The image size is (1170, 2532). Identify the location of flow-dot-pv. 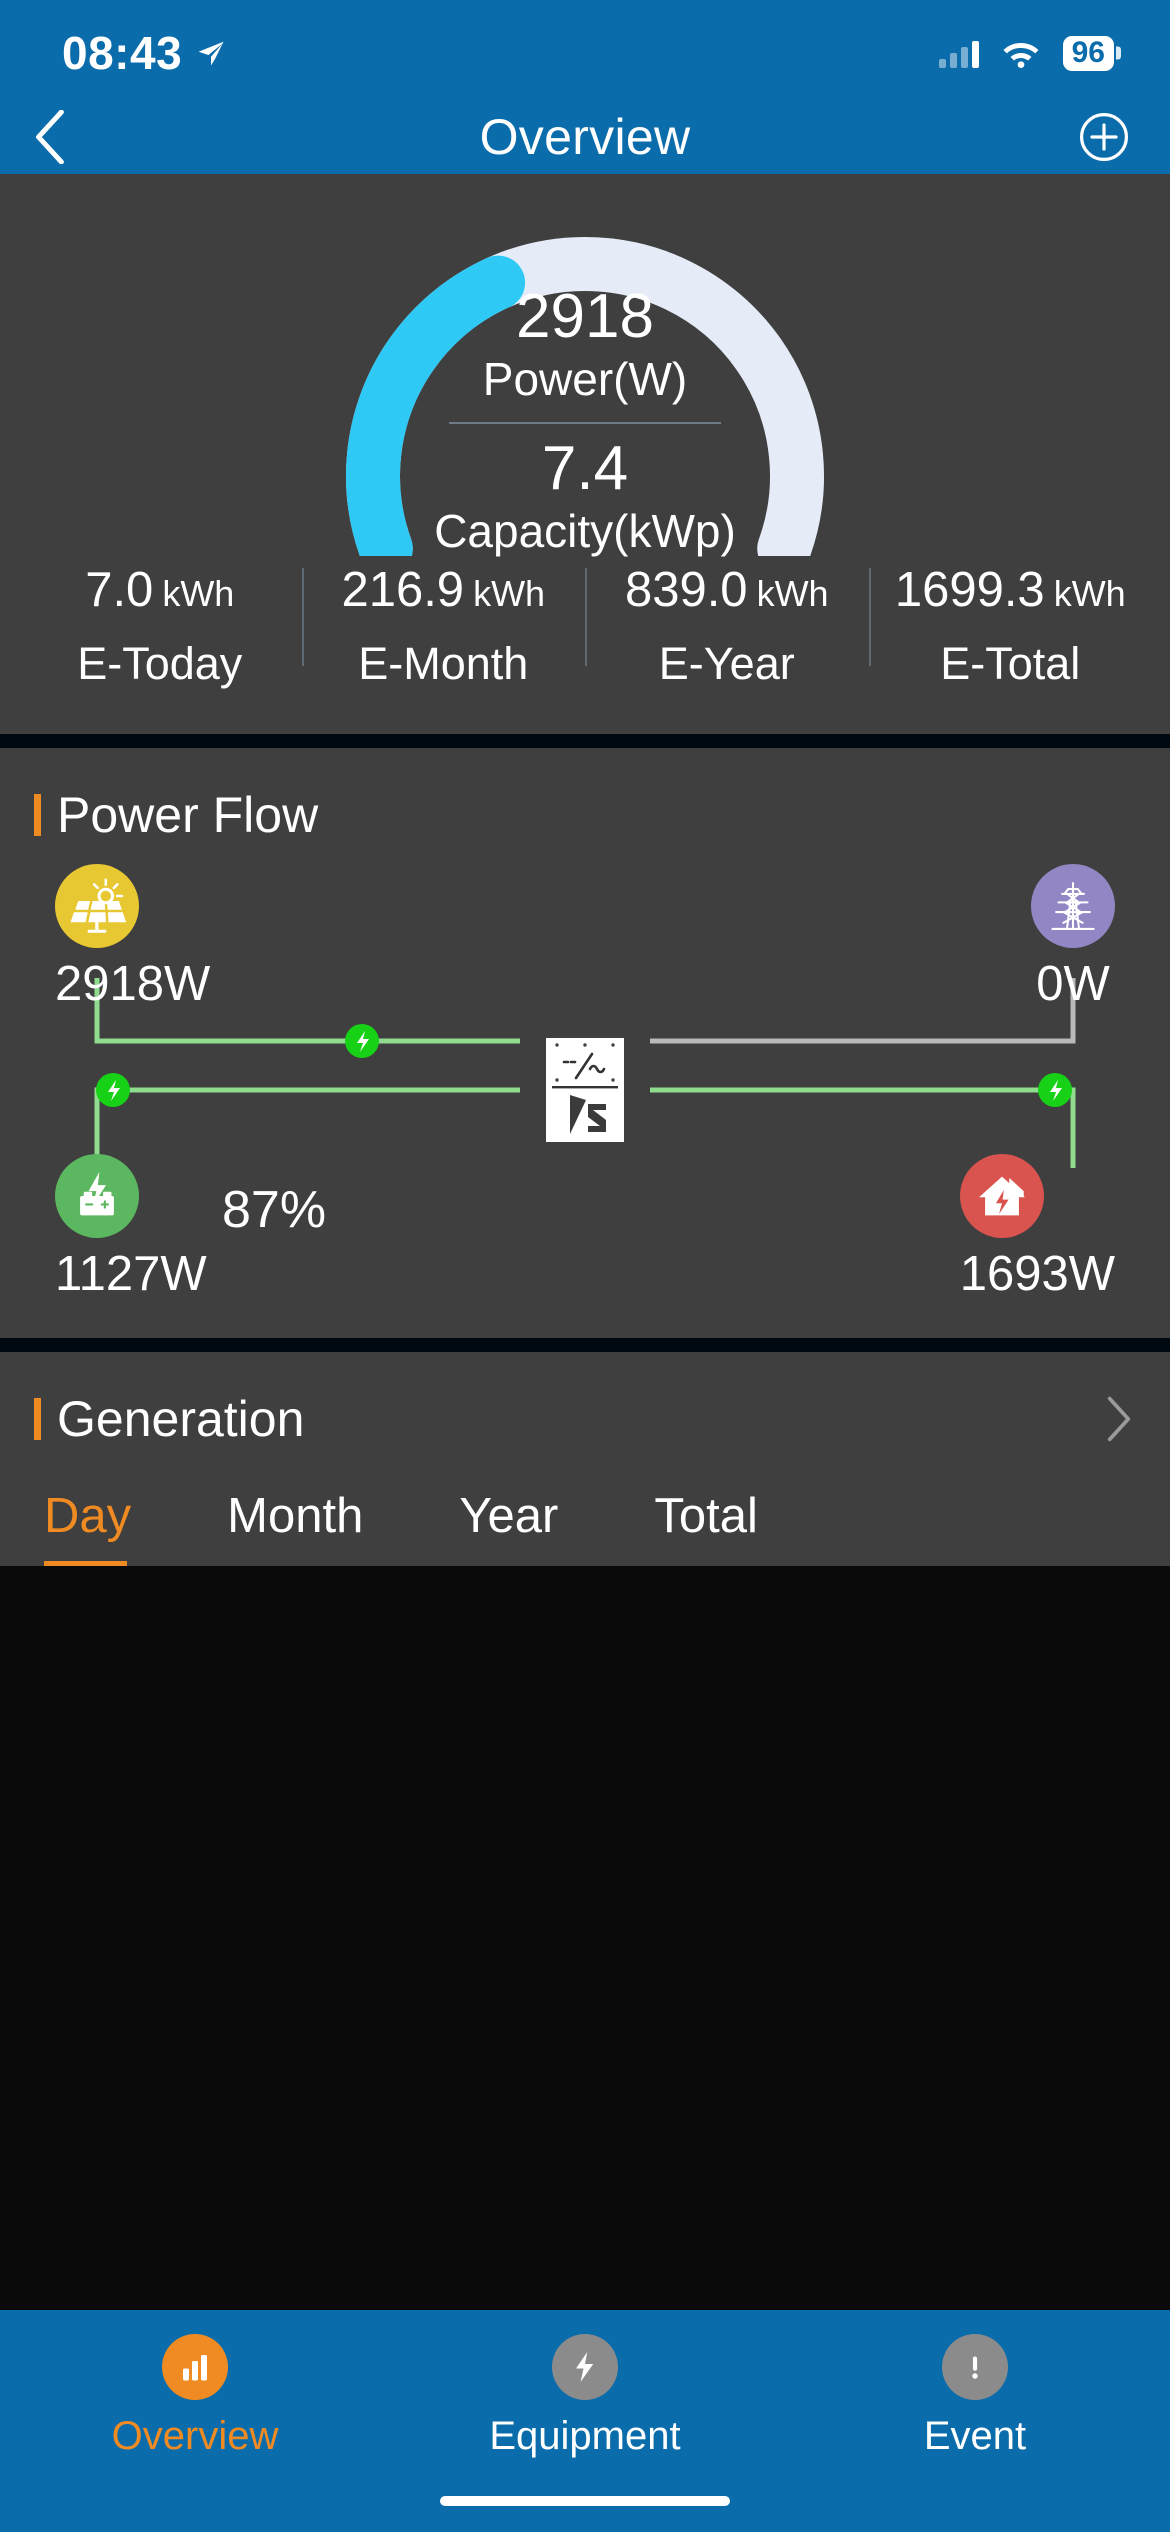
(362, 1041).